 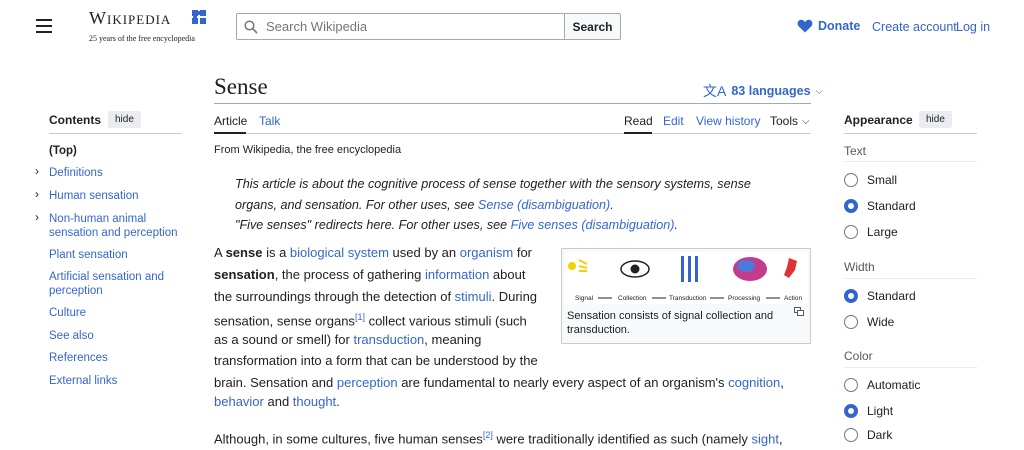 I want to click on appearance-hide-button: hide, so click(x=935, y=119).